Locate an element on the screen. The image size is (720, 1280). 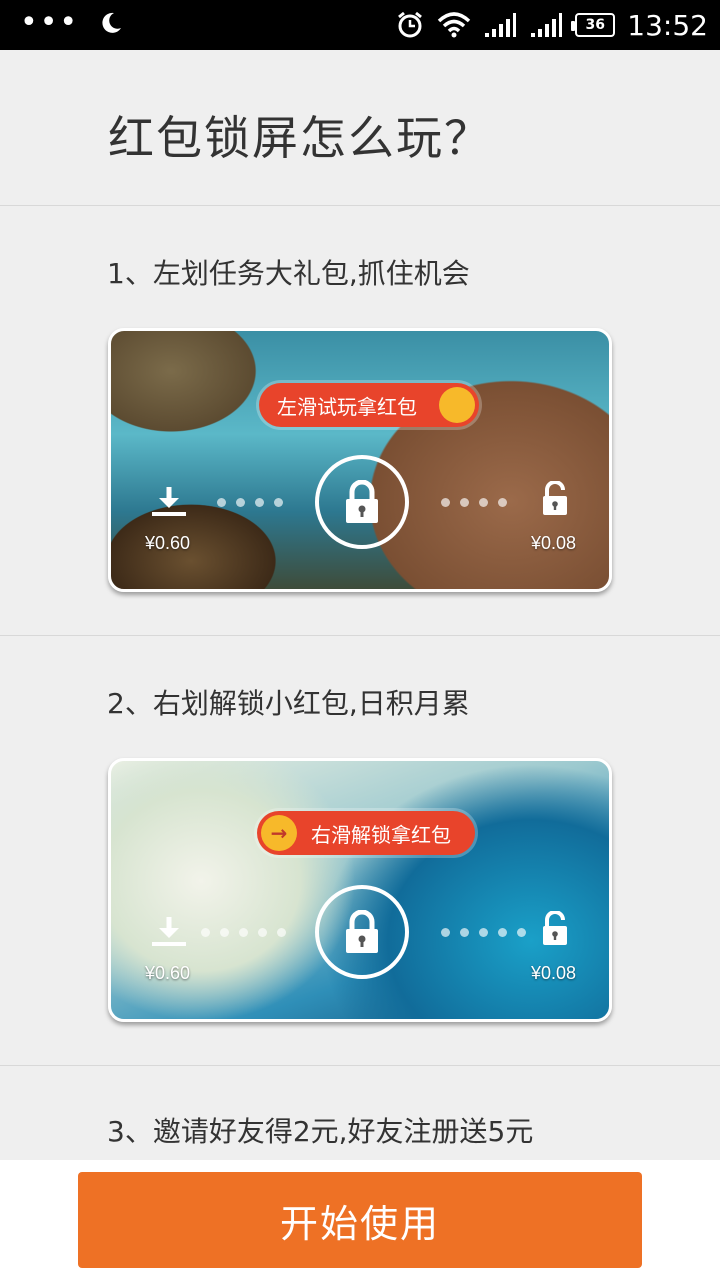
moon-icon is located at coordinates (112, 22).